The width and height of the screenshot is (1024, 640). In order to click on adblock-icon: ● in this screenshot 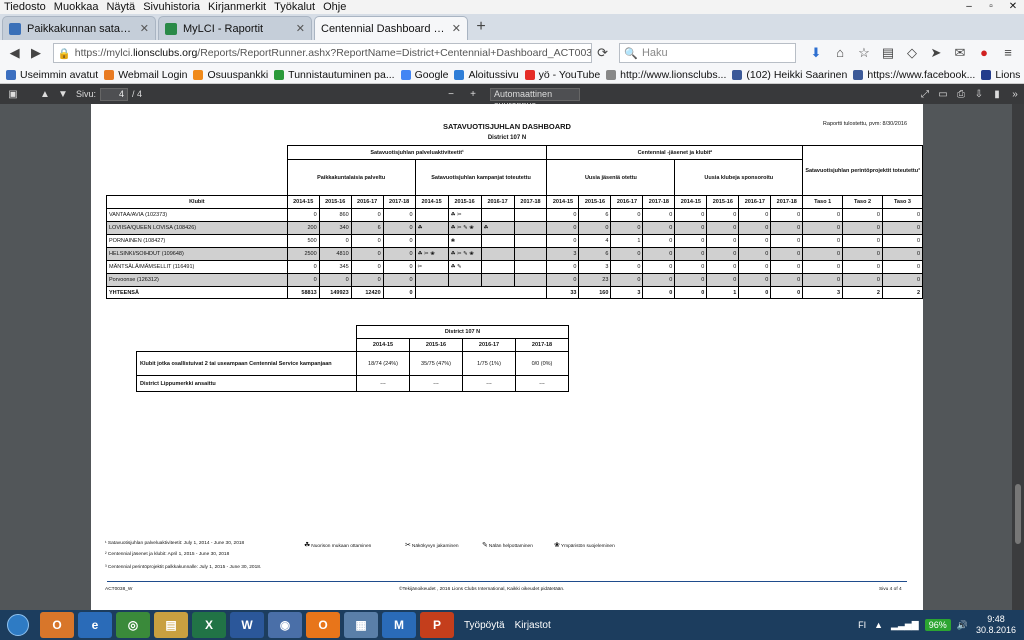, I will do `click(984, 53)`.